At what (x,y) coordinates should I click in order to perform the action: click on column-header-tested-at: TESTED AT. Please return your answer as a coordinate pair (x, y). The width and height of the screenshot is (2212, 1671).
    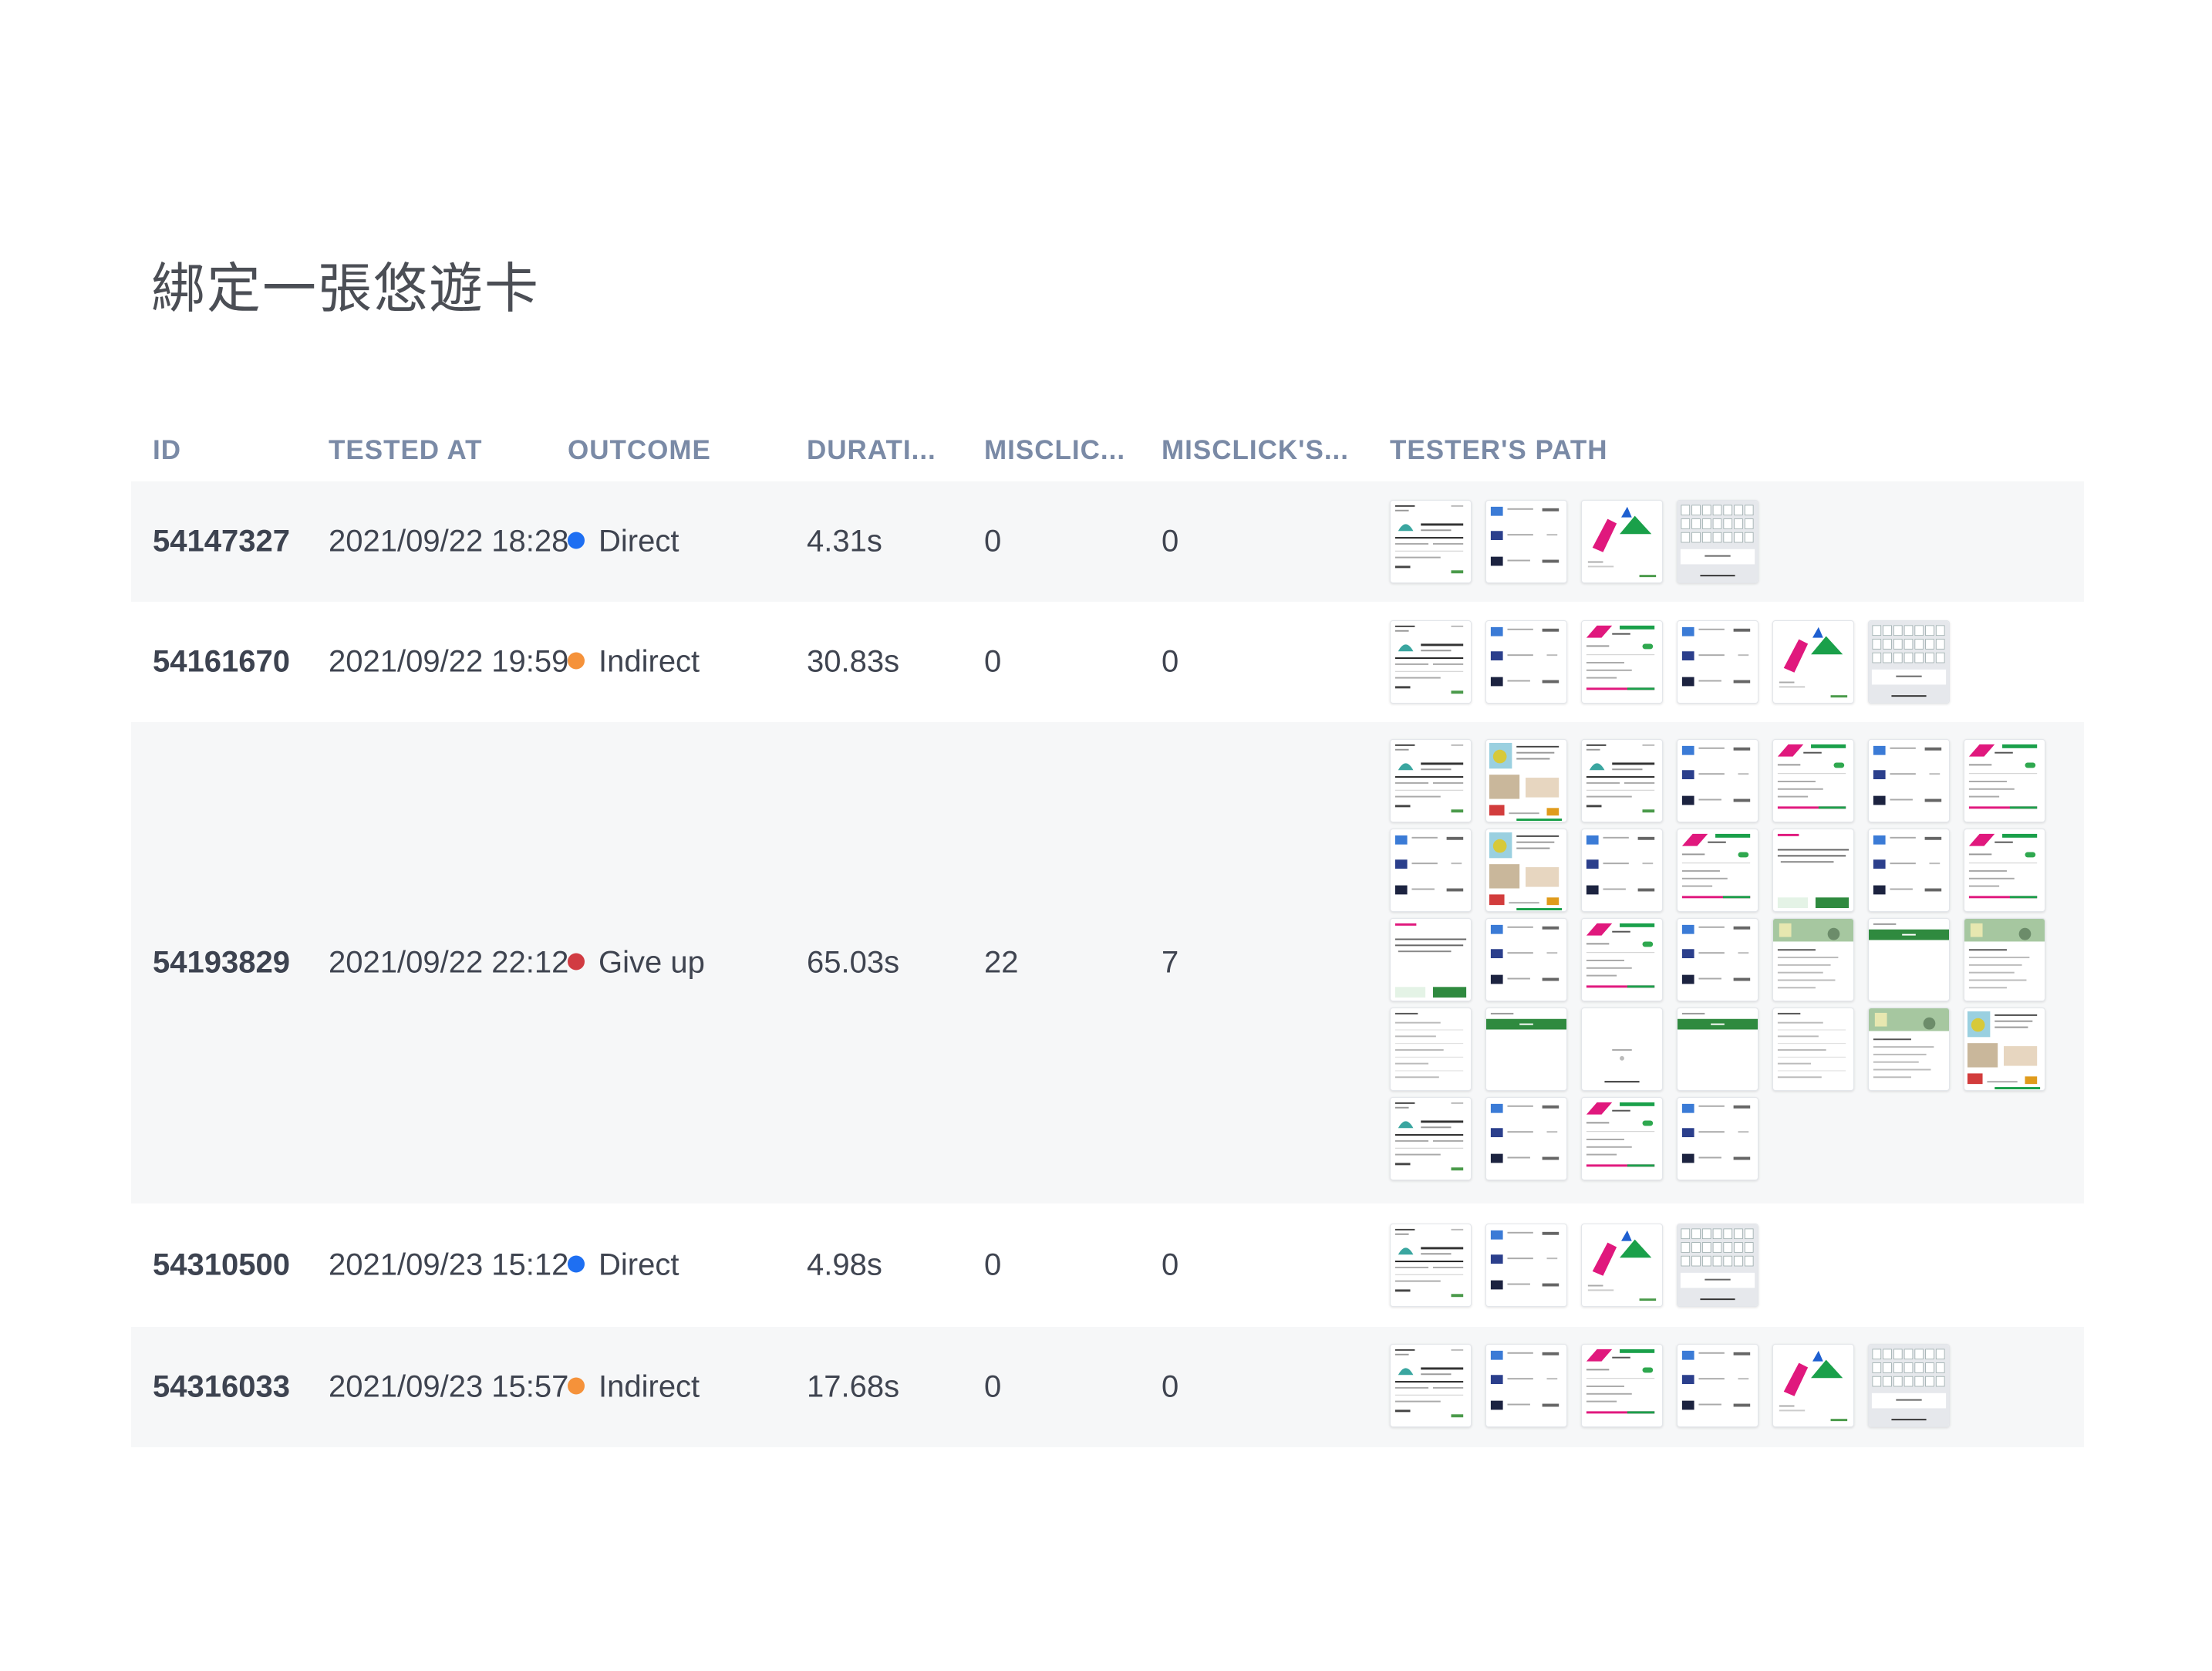
    Looking at the image, I should click on (406, 450).